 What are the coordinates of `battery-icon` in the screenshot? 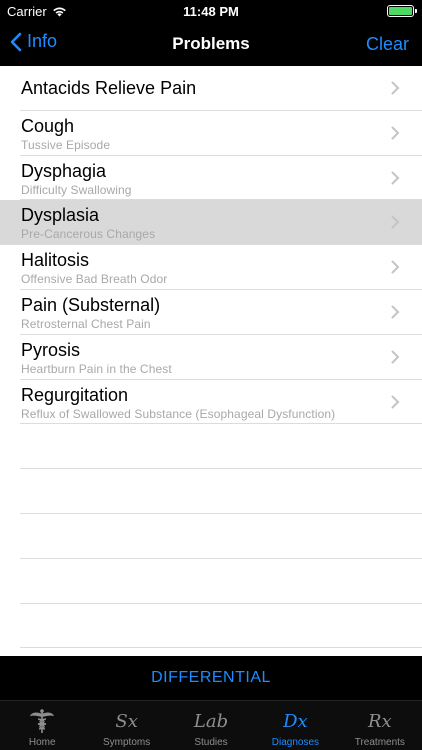 It's located at (402, 11).